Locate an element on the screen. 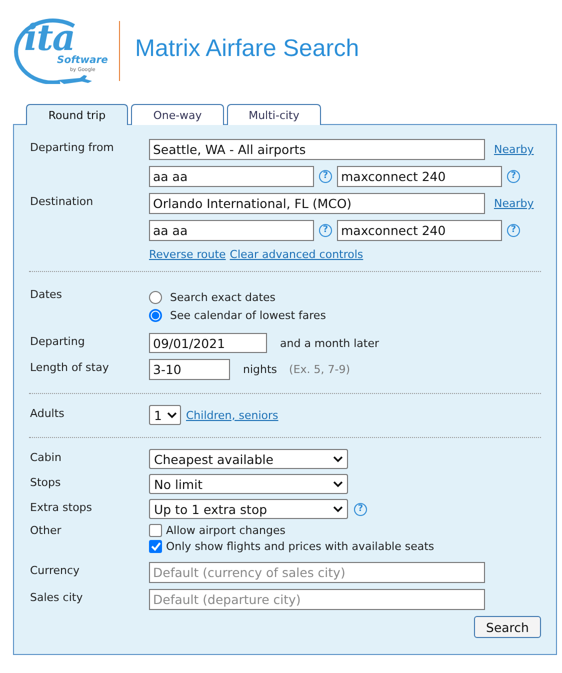  option-select: No limit is located at coordinates (248, 484).